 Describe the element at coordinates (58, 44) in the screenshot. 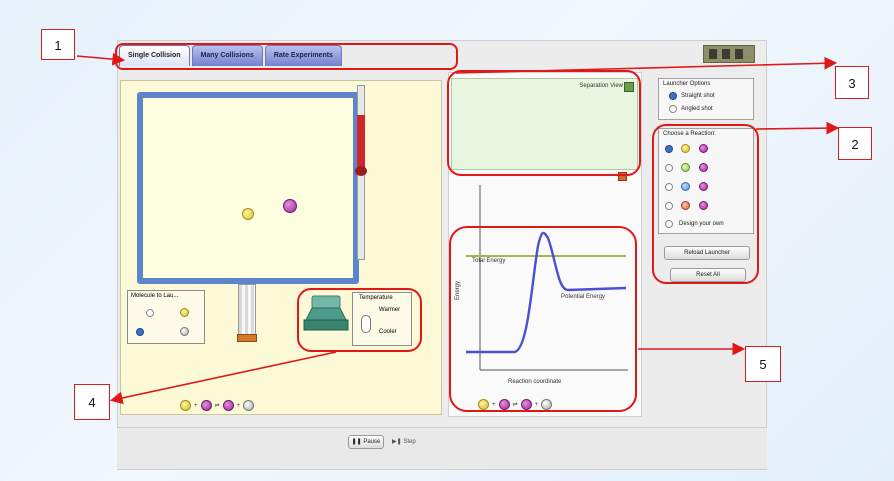

I see `callout-1: 1` at that location.